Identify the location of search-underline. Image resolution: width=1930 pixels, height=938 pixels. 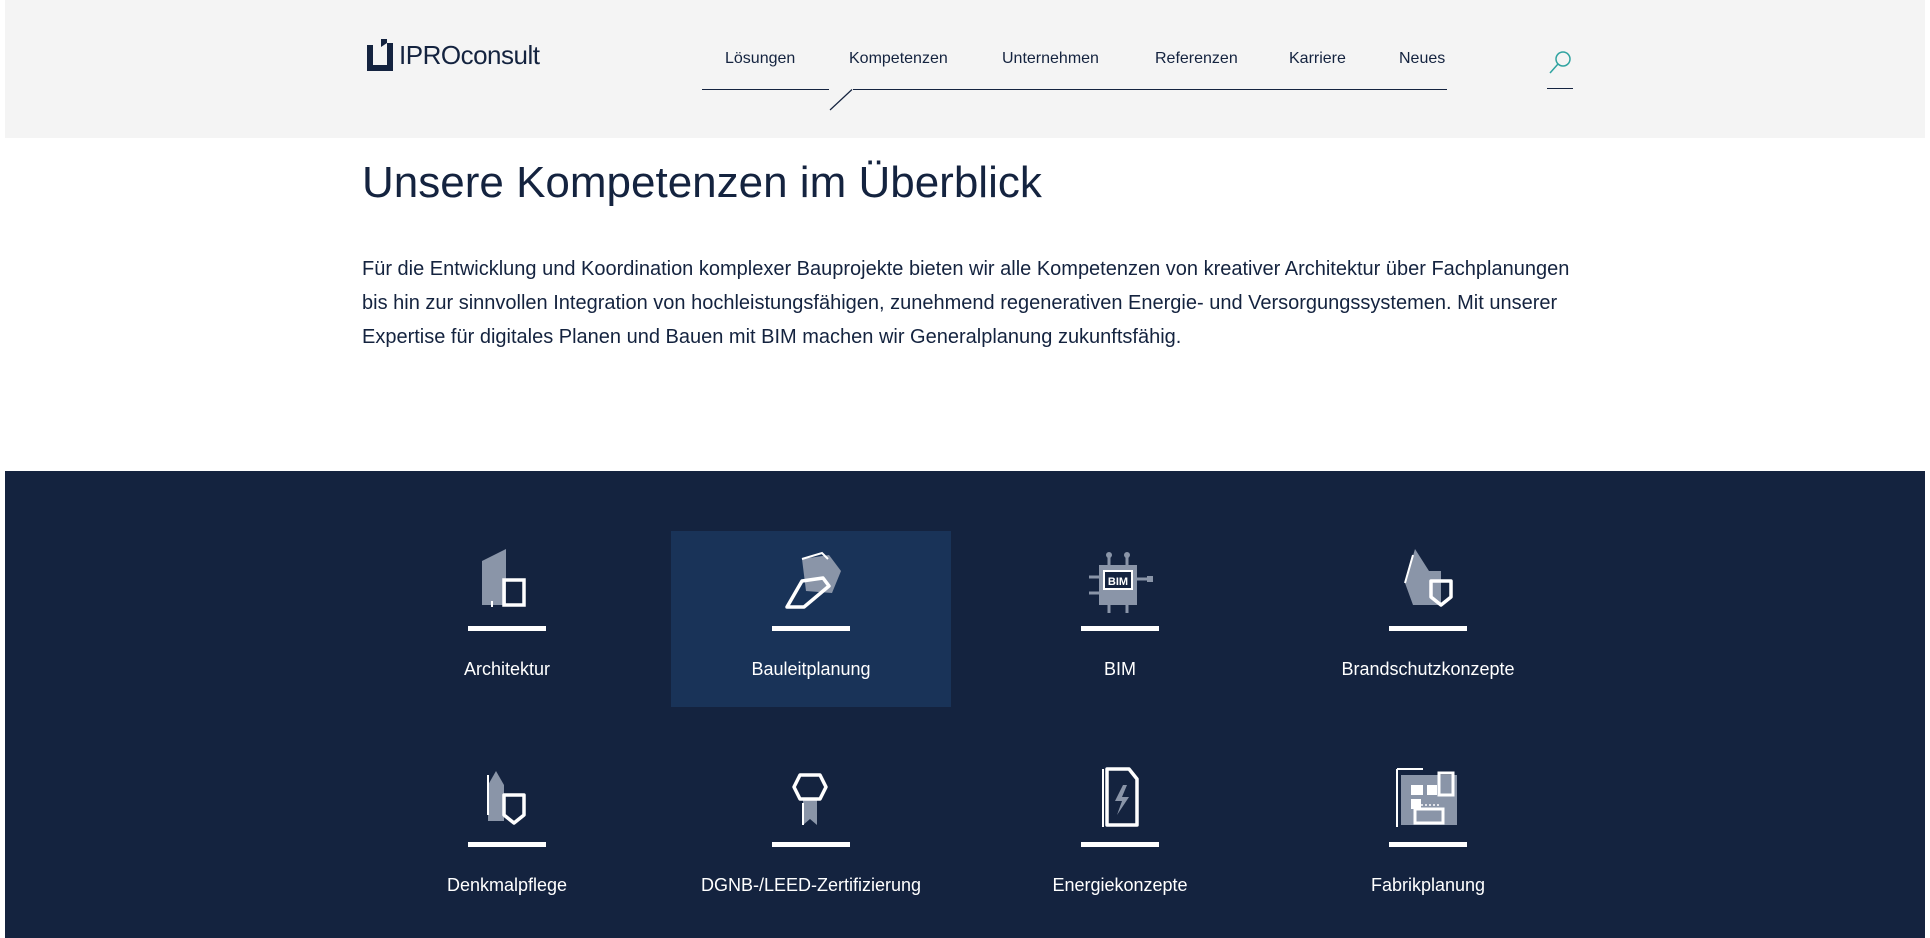
(1560, 88).